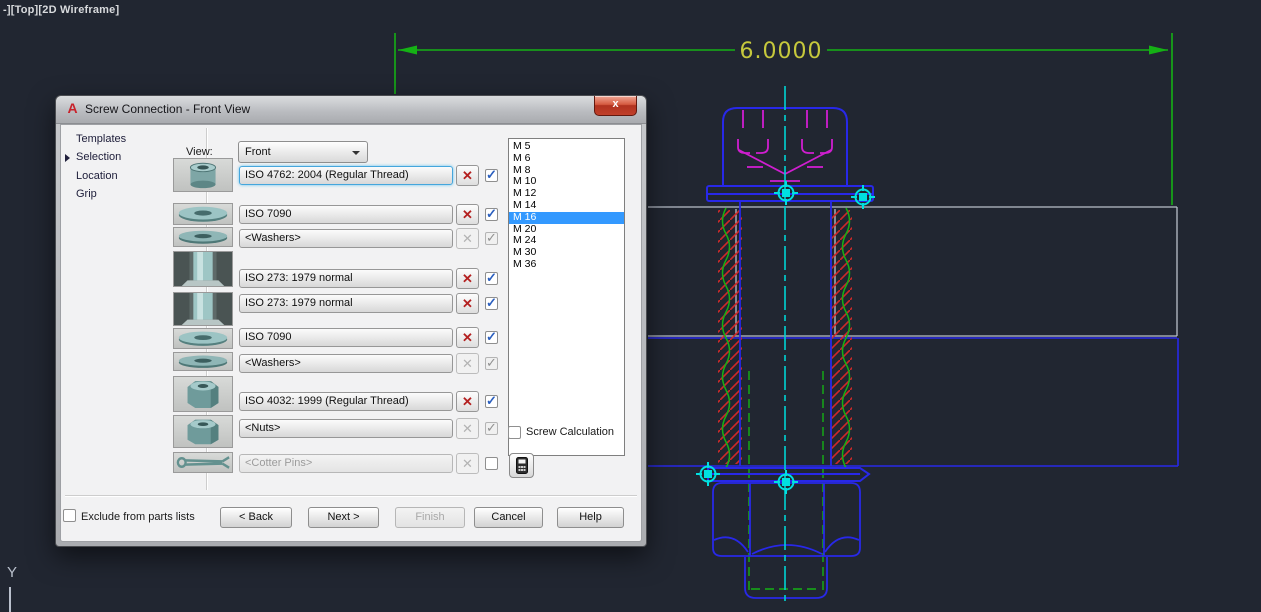 This screenshot has width=1261, height=612. I want to click on remove-washers-button, so click(467, 238).